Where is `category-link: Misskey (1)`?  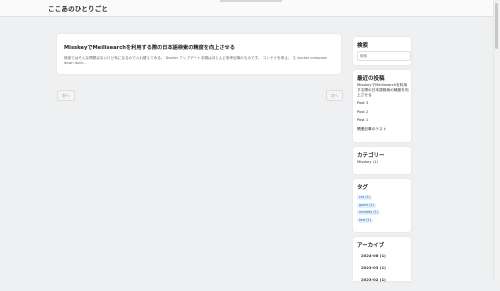 category-link: Misskey (1) is located at coordinates (383, 162).